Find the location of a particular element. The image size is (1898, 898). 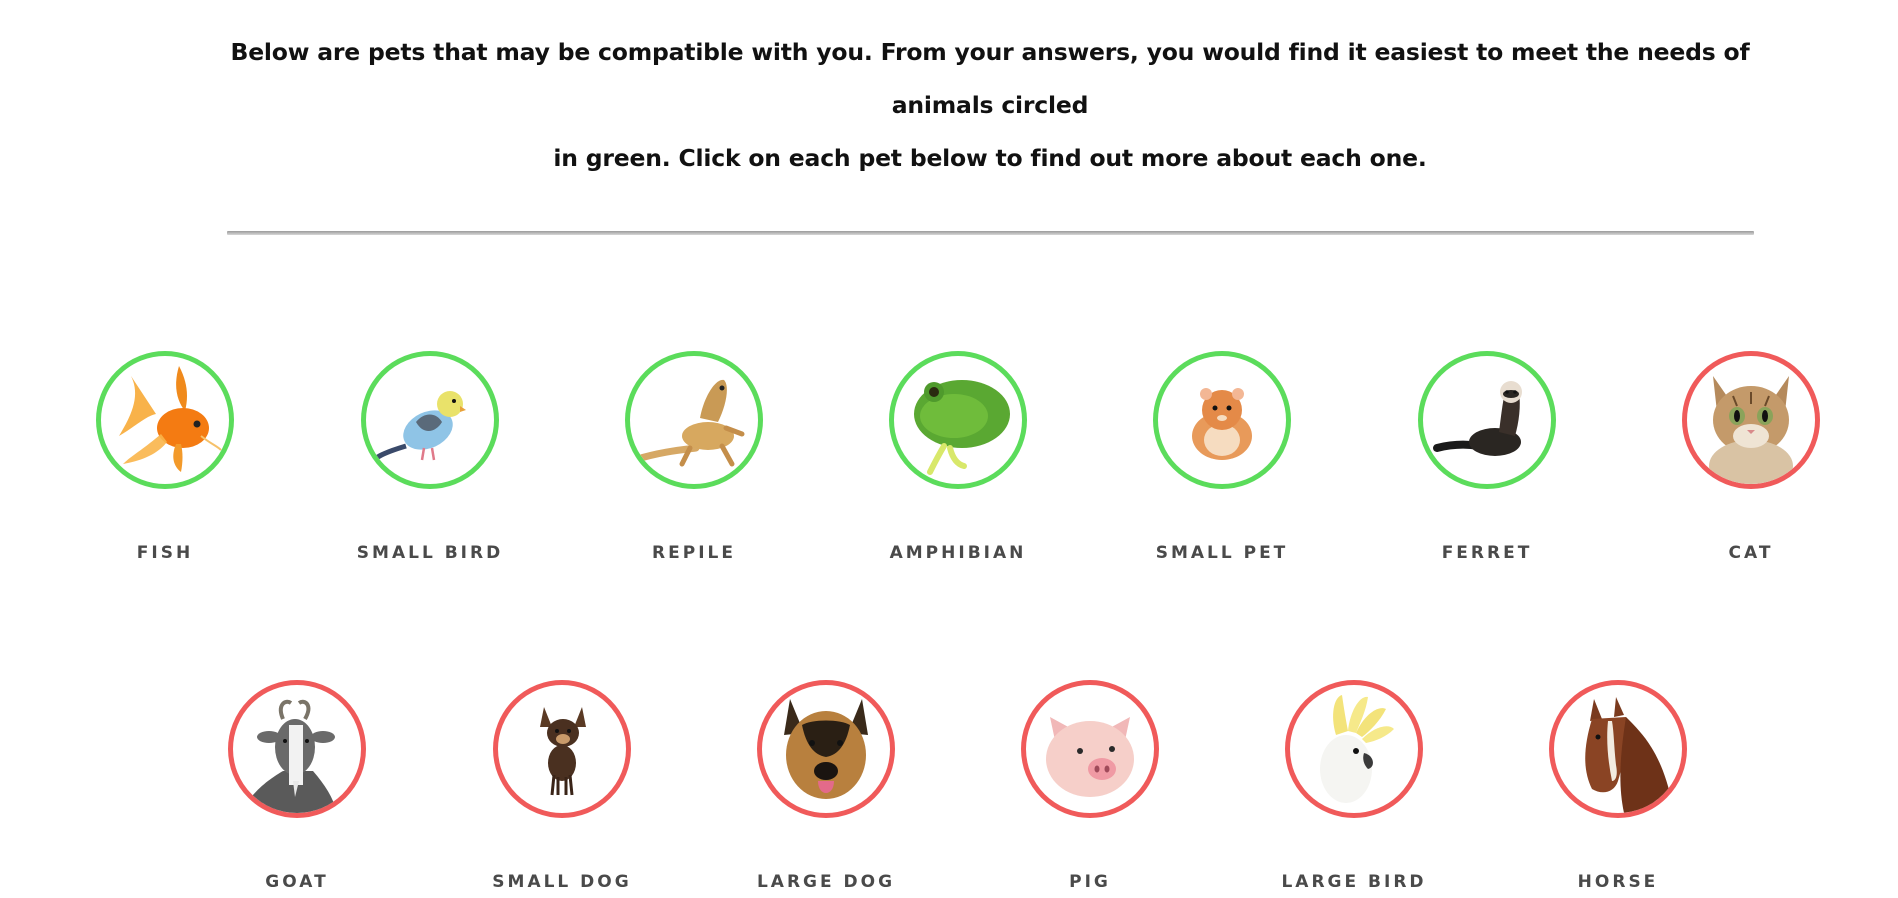

pet-label-small-bird: SMALL BIRD is located at coordinates (430, 553).